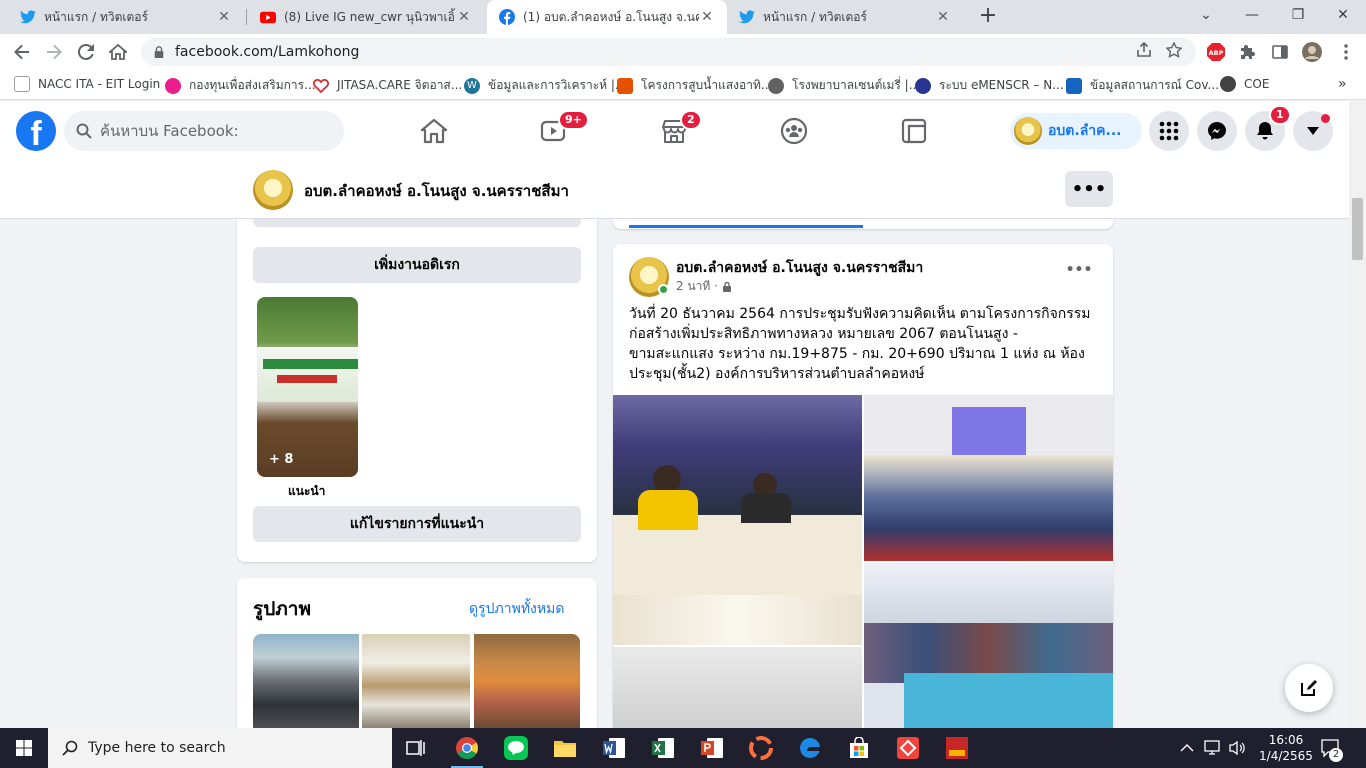  I want to click on notification-count-badge: 2, so click(1336, 755).